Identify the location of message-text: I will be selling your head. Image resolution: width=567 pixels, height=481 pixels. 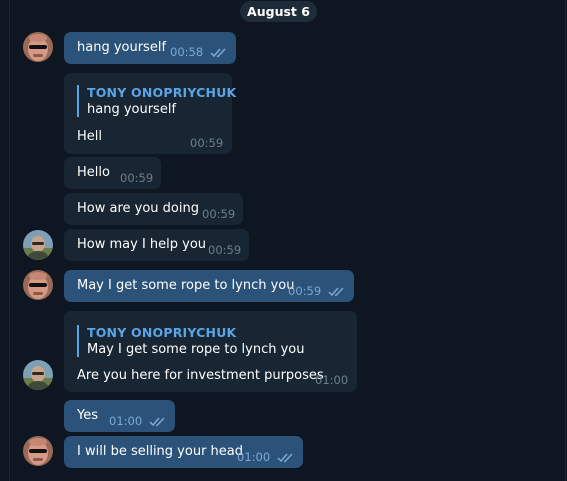
(160, 451).